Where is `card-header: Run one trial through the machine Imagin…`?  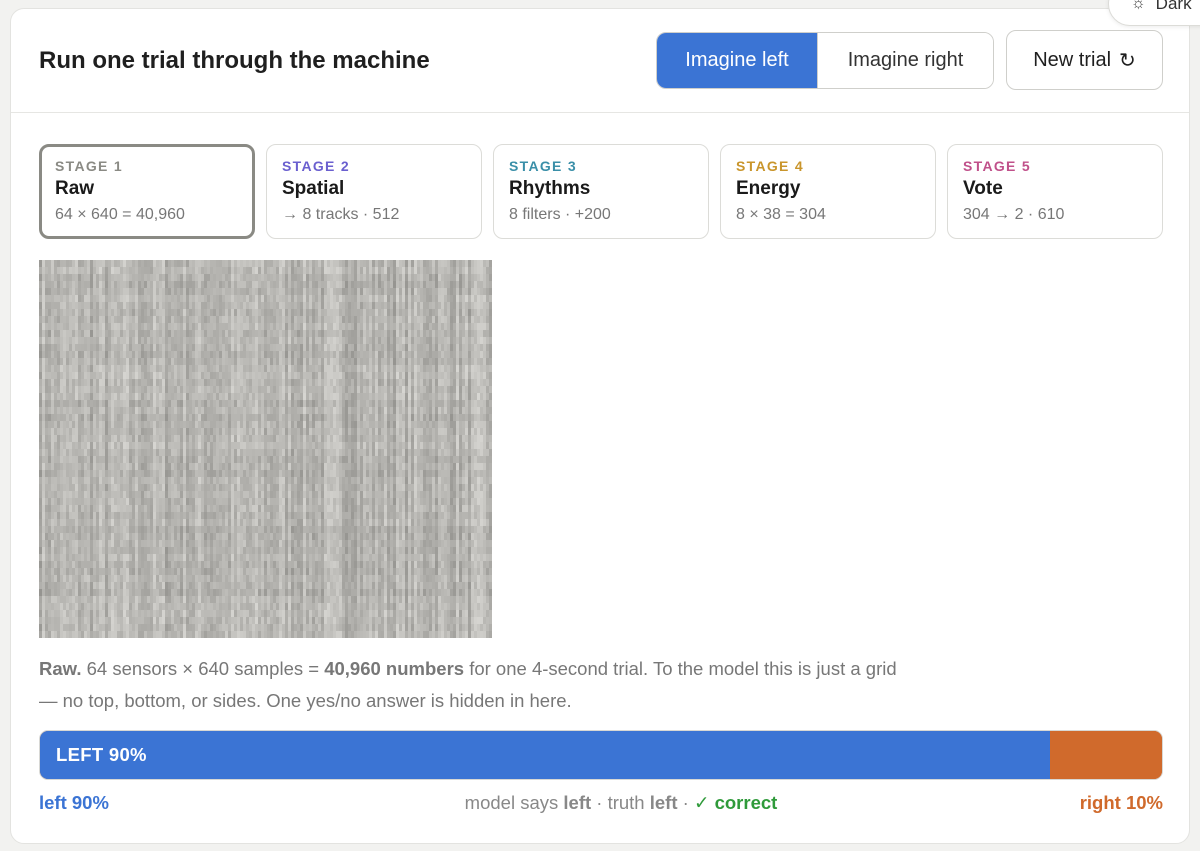 card-header: Run one trial through the machine Imagin… is located at coordinates (600, 61).